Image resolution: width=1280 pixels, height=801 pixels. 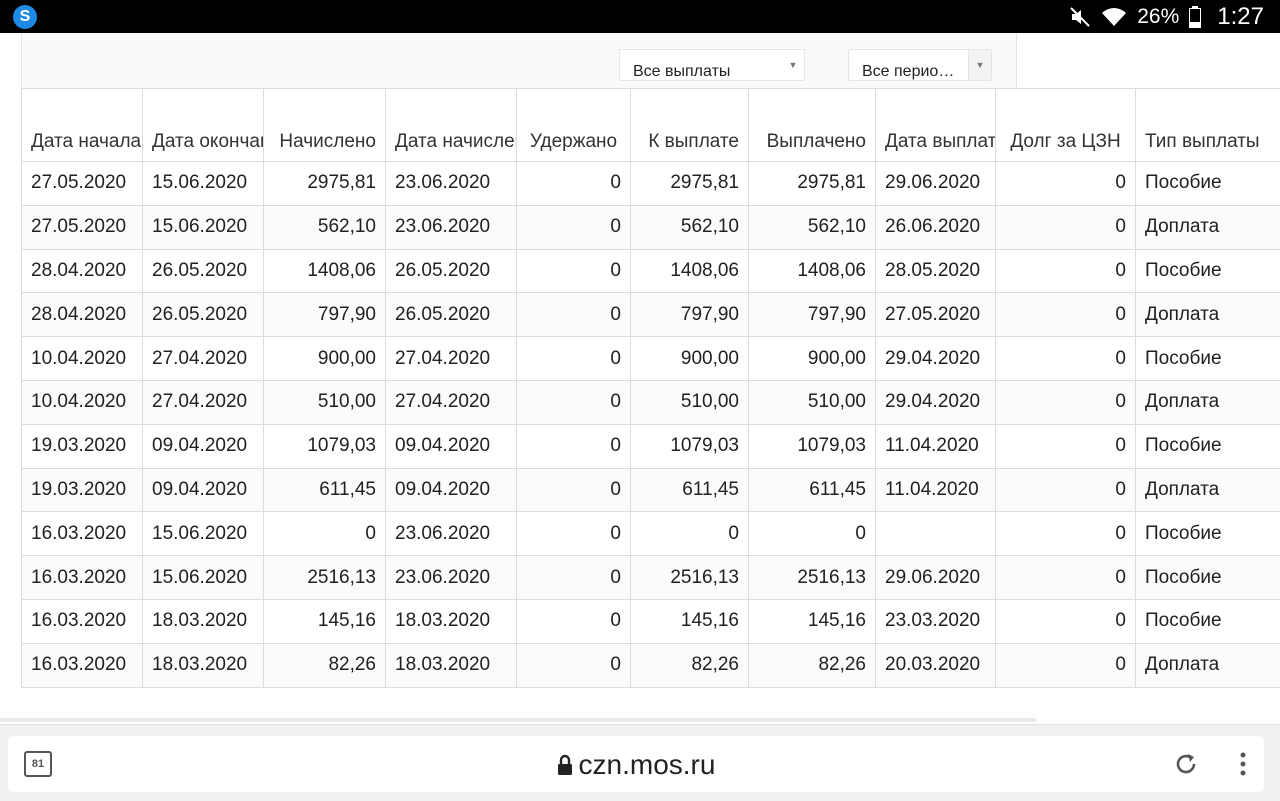 What do you see at coordinates (1114, 17) in the screenshot?
I see `wifi-icon` at bounding box center [1114, 17].